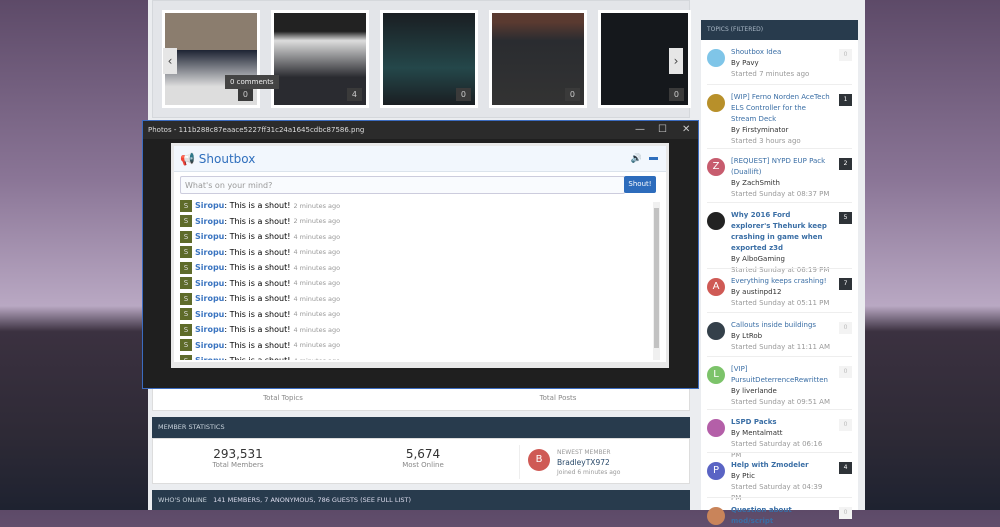 This screenshot has height=527, width=1000. What do you see at coordinates (781, 476) in the screenshot?
I see `topic-author: By Ptic` at bounding box center [781, 476].